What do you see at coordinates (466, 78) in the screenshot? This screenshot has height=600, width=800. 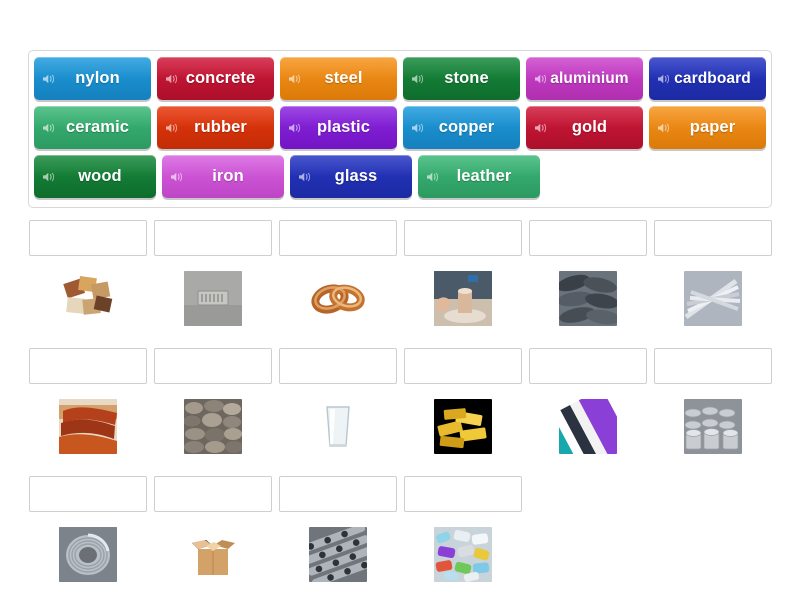 I see `word-tile-label: stone` at bounding box center [466, 78].